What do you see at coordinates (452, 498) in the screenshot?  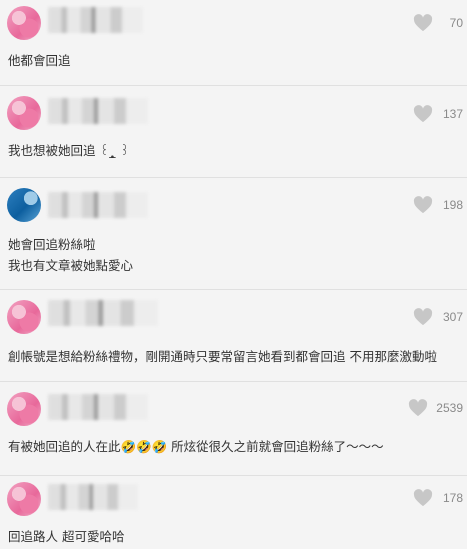 I see `like-count: 178` at bounding box center [452, 498].